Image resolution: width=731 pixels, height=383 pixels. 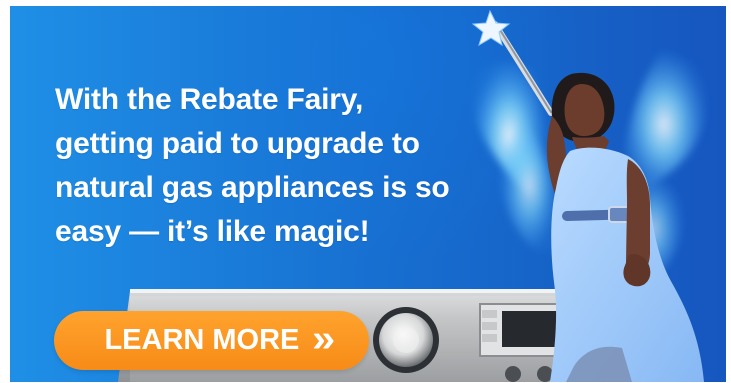 I want to click on learn-more-label: LEARN MORE, so click(x=202, y=340).